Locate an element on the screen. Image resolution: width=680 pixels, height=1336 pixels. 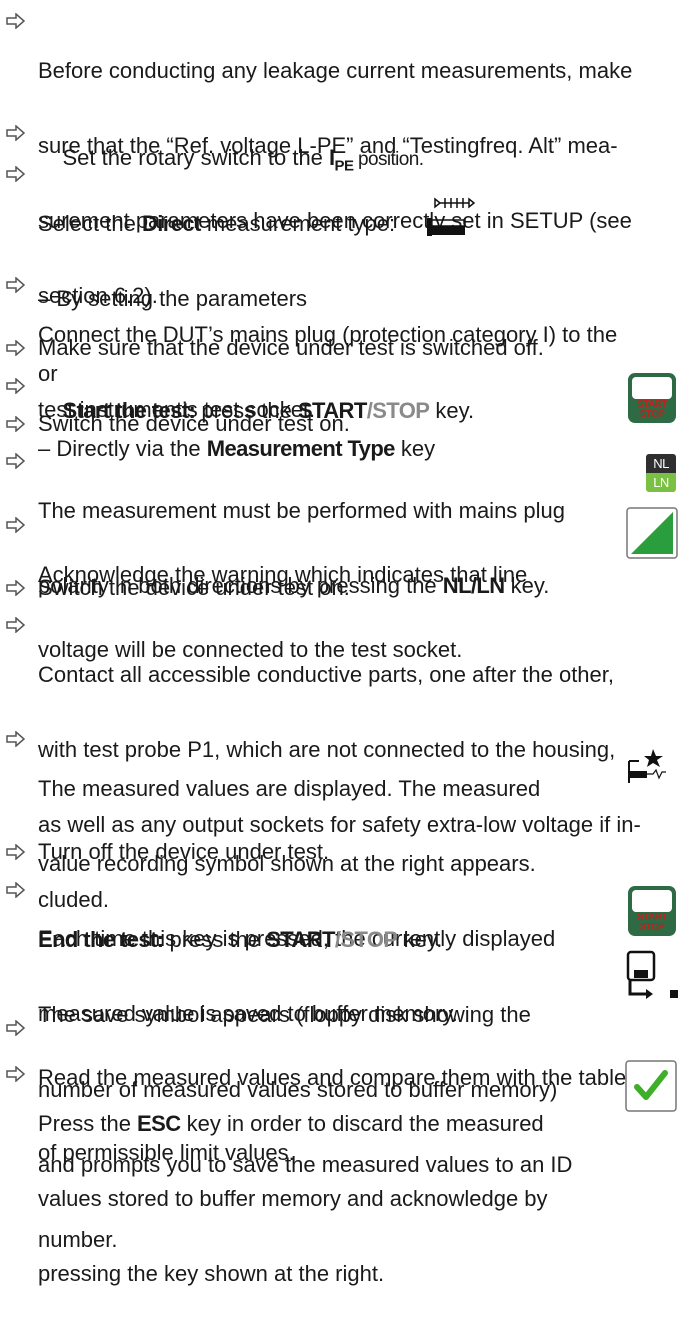
checkmark-acknowledge-key-icon is located at coordinates (651, 1086).